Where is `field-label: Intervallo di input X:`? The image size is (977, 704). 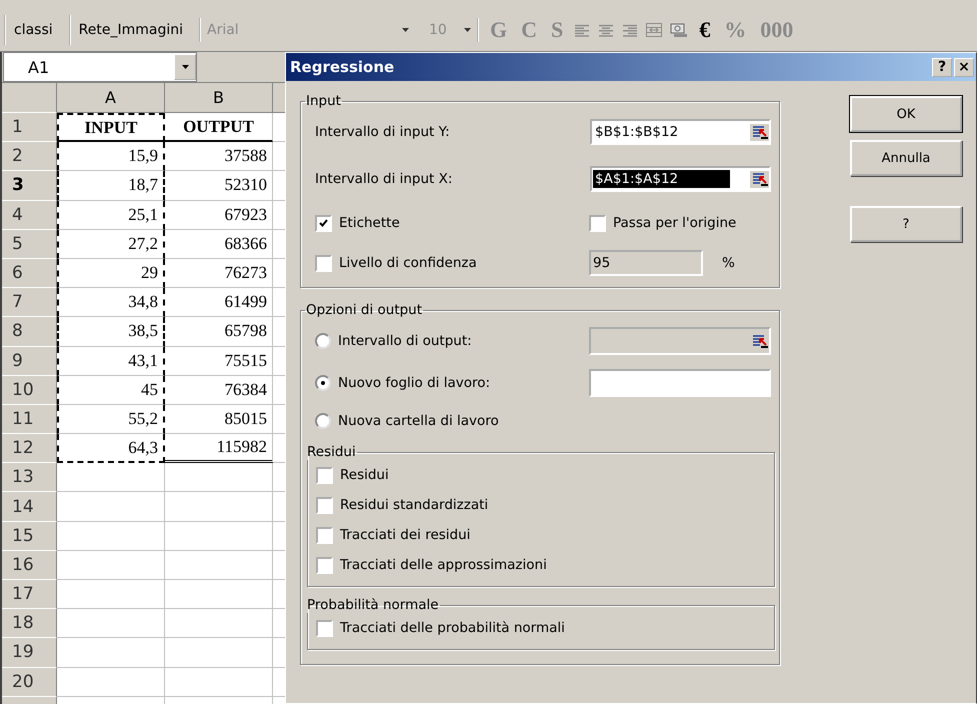
field-label: Intervallo di input X: is located at coordinates (383, 179).